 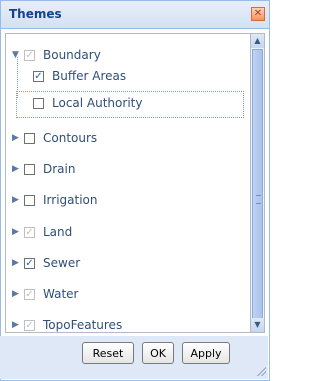 I want to click on tree-item-local-authority: Local Authority, so click(x=87, y=103).